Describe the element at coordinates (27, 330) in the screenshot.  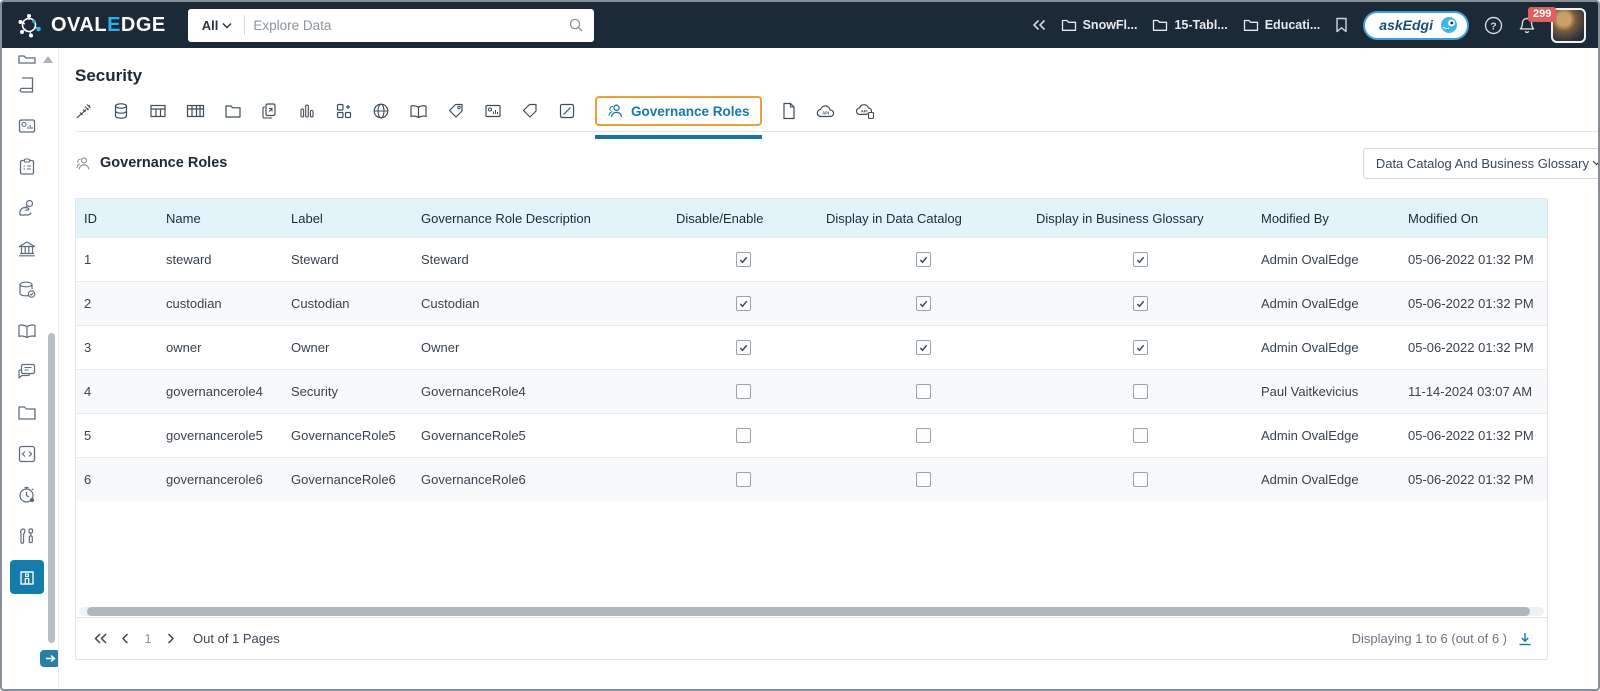
I see `sidebar-item-glossary` at that location.